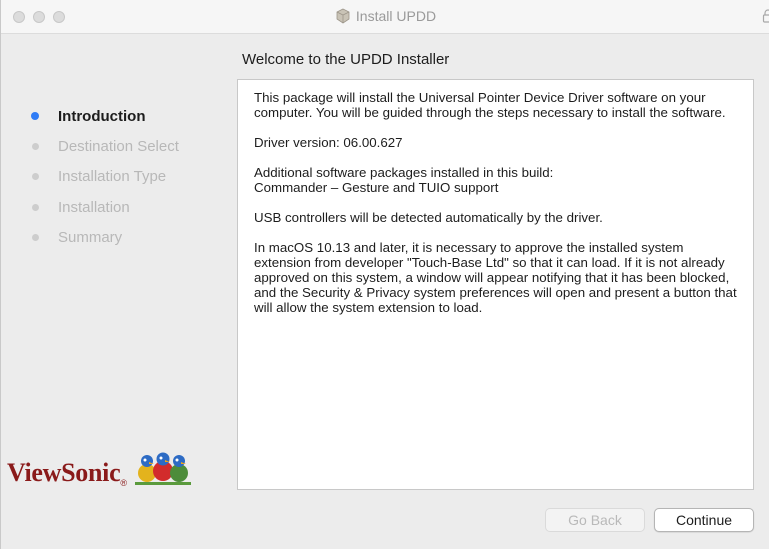 This screenshot has height=549, width=769. What do you see at coordinates (328, 142) in the screenshot?
I see `driver-version-text: Driver version: 06.00.627` at bounding box center [328, 142].